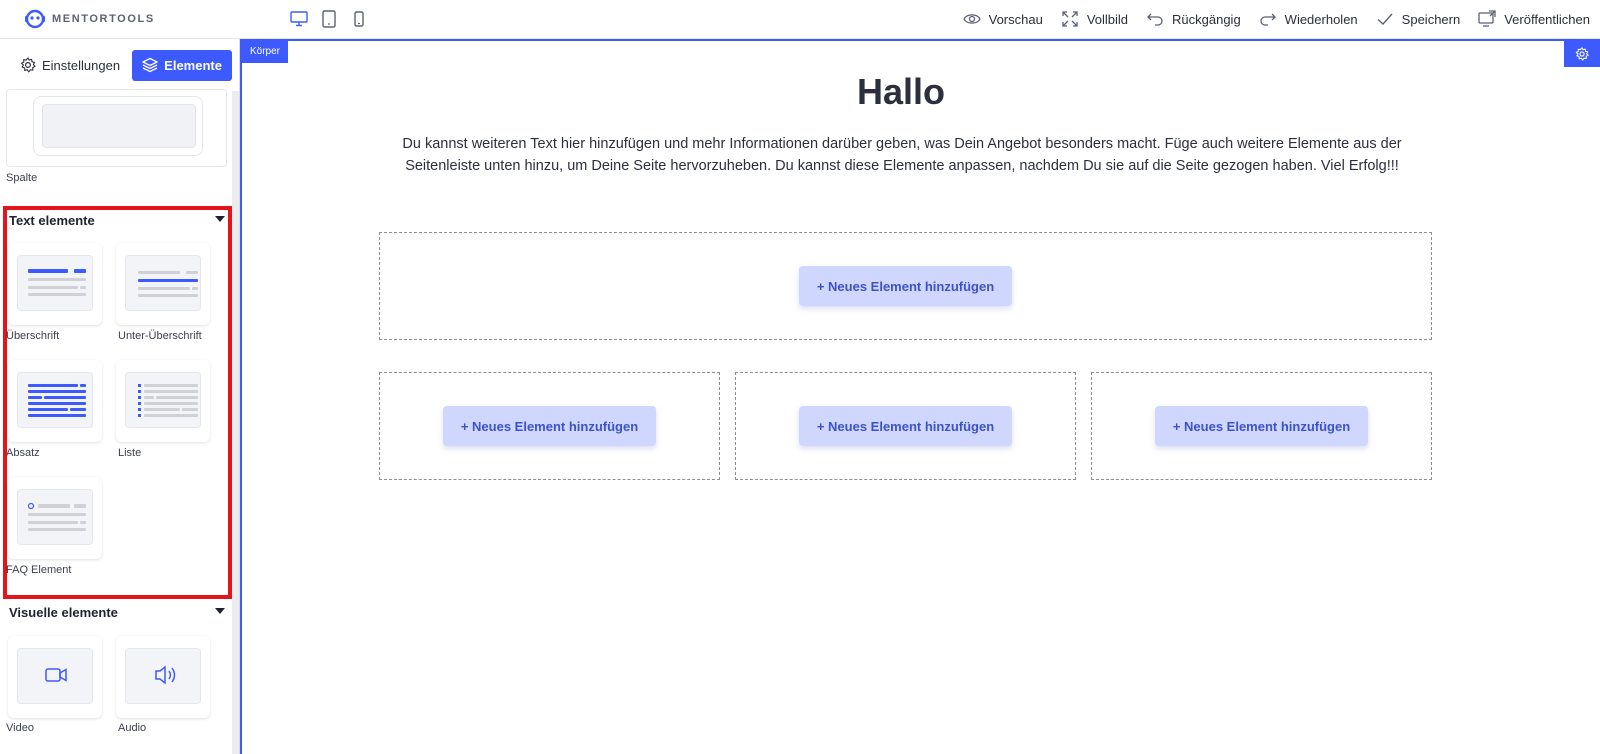  I want to click on undo-button: Rückgängig, so click(1193, 19).